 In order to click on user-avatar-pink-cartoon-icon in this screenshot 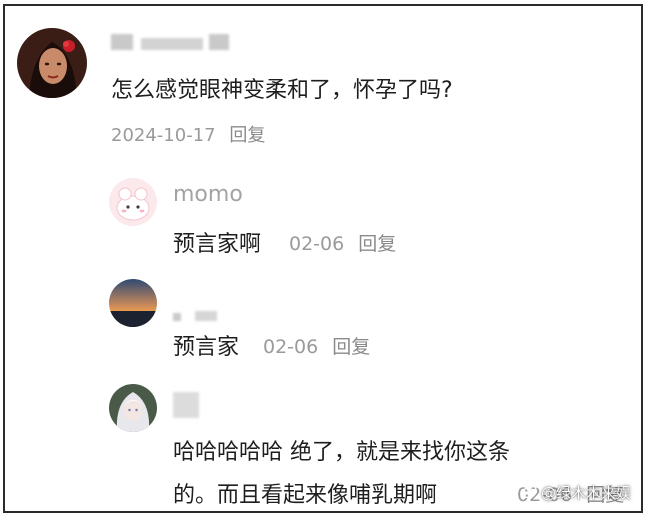, I will do `click(133, 202)`.